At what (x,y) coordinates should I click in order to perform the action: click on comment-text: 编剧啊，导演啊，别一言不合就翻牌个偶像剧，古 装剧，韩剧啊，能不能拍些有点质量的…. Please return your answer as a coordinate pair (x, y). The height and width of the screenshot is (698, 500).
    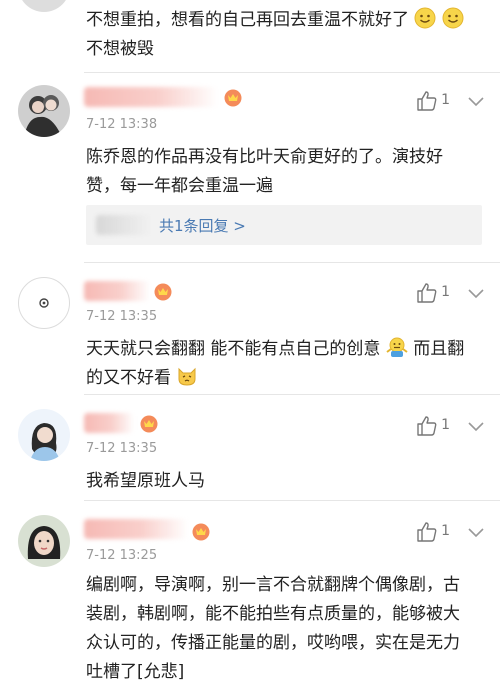
    Looking at the image, I should click on (288, 629).